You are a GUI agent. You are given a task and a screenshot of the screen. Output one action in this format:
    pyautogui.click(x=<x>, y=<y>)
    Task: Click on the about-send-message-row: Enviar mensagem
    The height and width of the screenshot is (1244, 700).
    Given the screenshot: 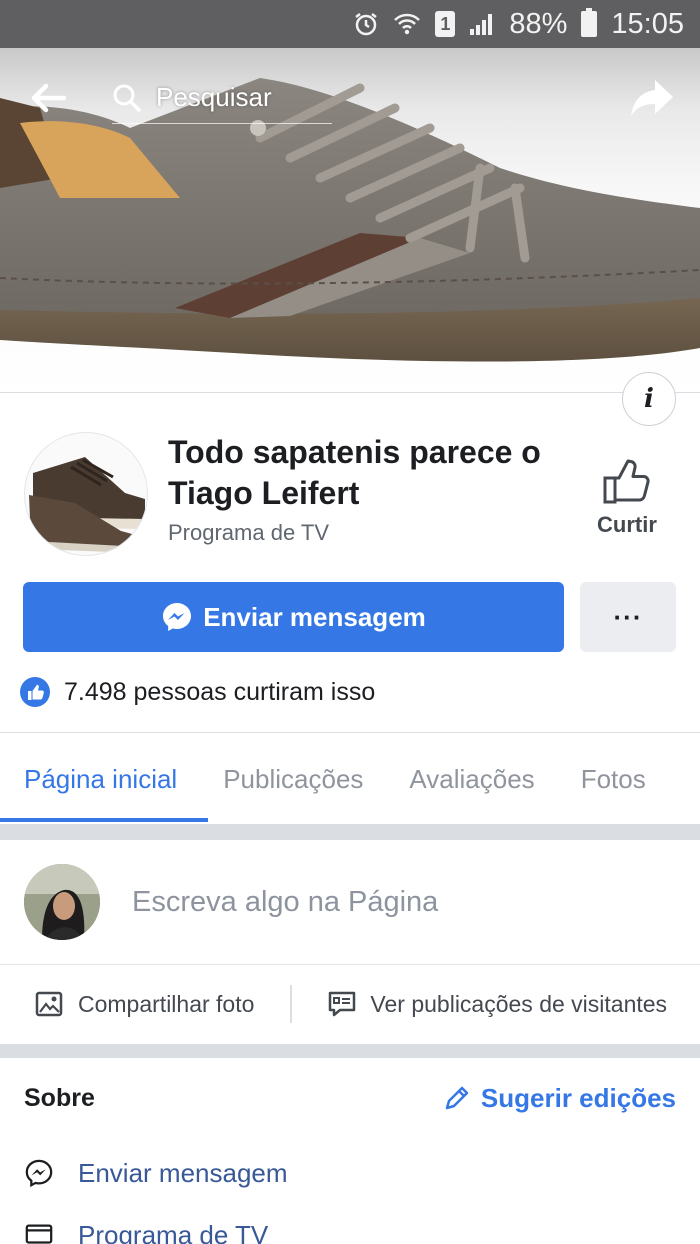 What is the action you would take?
    pyautogui.click(x=156, y=1173)
    